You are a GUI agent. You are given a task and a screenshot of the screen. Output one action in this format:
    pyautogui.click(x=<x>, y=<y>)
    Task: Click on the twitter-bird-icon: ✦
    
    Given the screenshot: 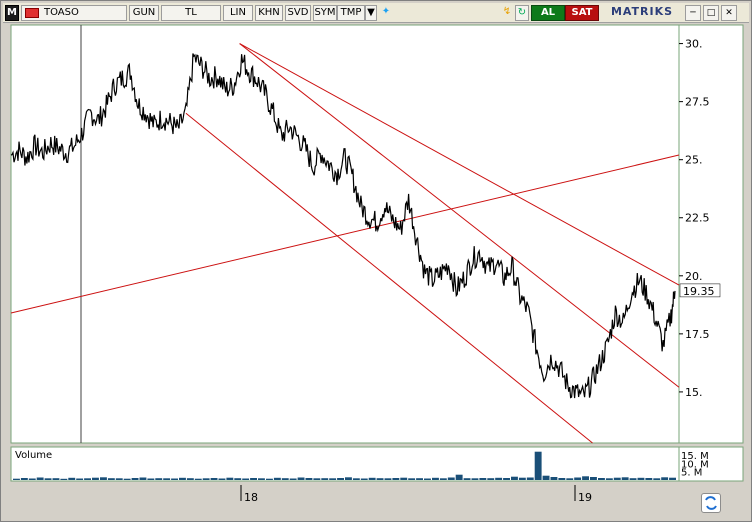 What is the action you would take?
    pyautogui.click(x=386, y=13)
    